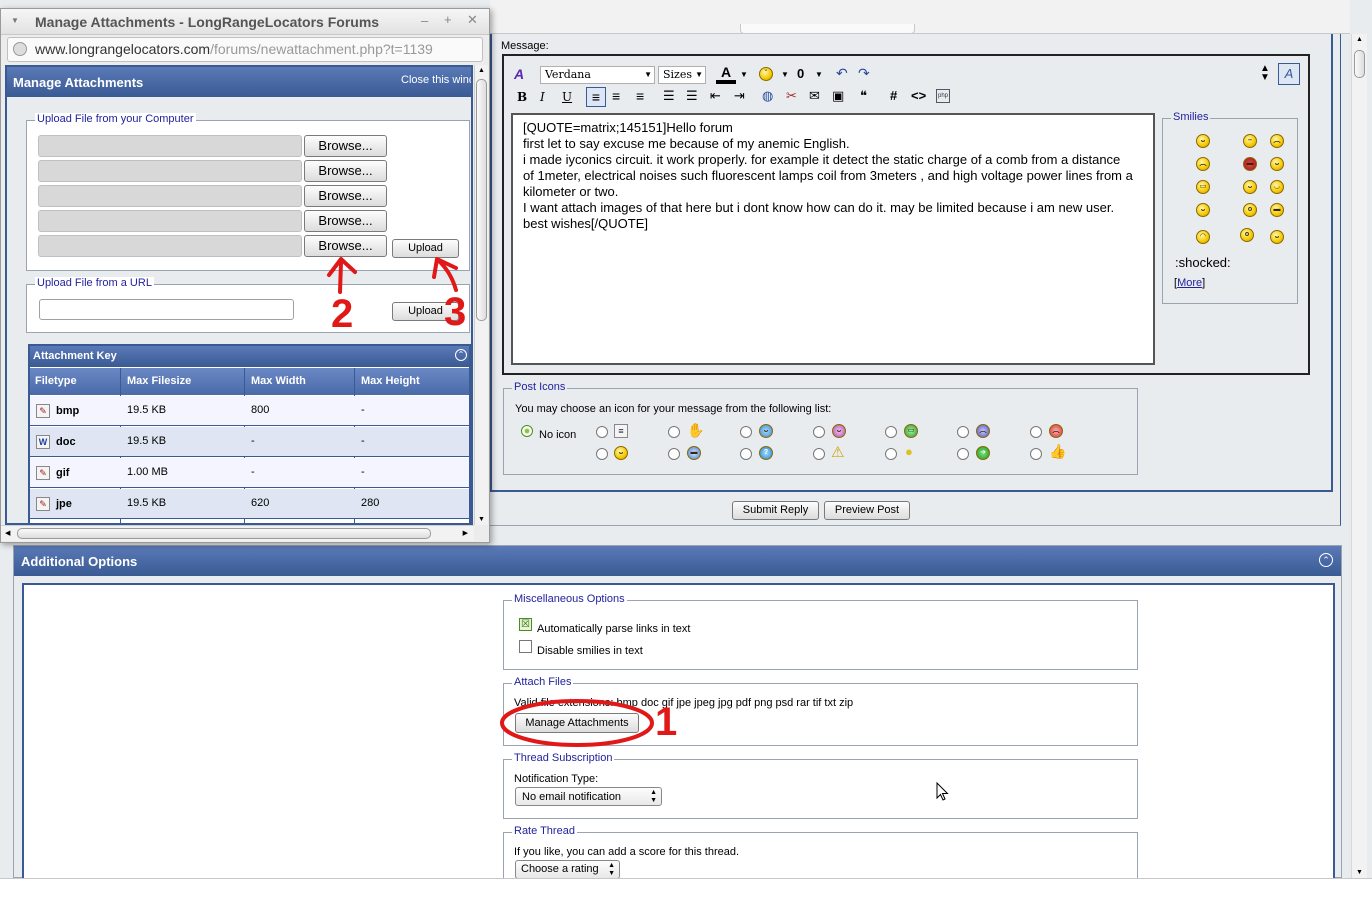 The image size is (1372, 909). What do you see at coordinates (455, 312) in the screenshot?
I see `annotation-label-3: 3` at bounding box center [455, 312].